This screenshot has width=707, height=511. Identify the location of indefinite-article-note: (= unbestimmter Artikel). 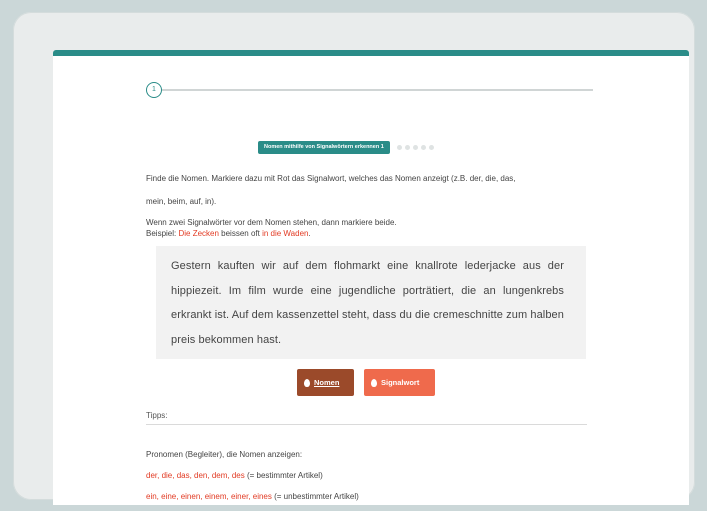
(315, 496).